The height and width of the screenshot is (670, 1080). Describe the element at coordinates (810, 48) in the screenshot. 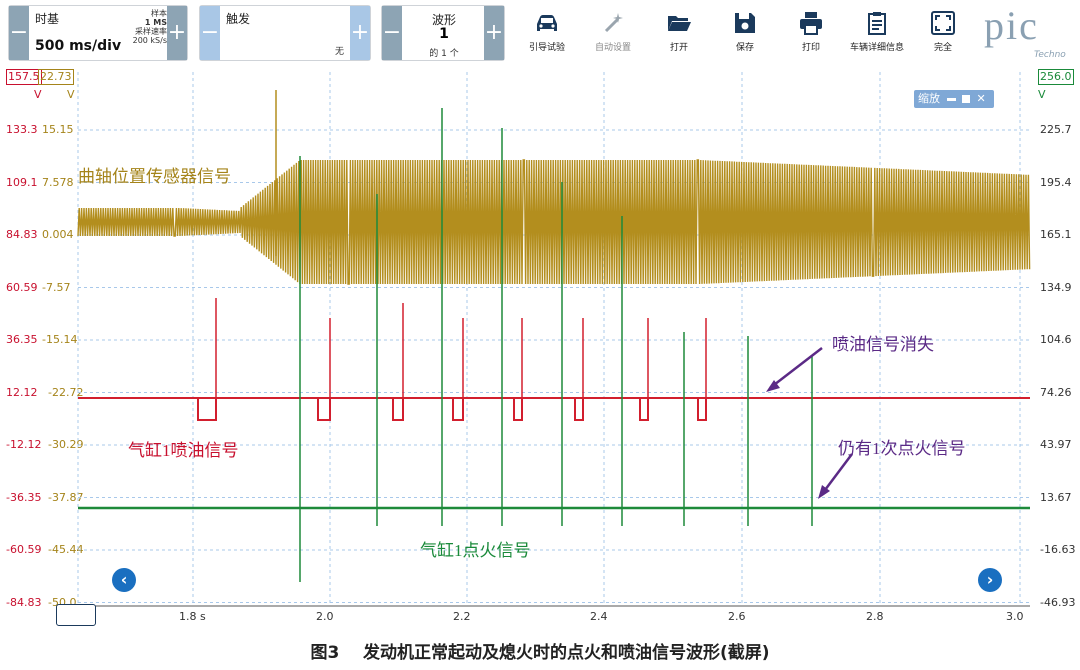

I see `print-label: 打印` at that location.